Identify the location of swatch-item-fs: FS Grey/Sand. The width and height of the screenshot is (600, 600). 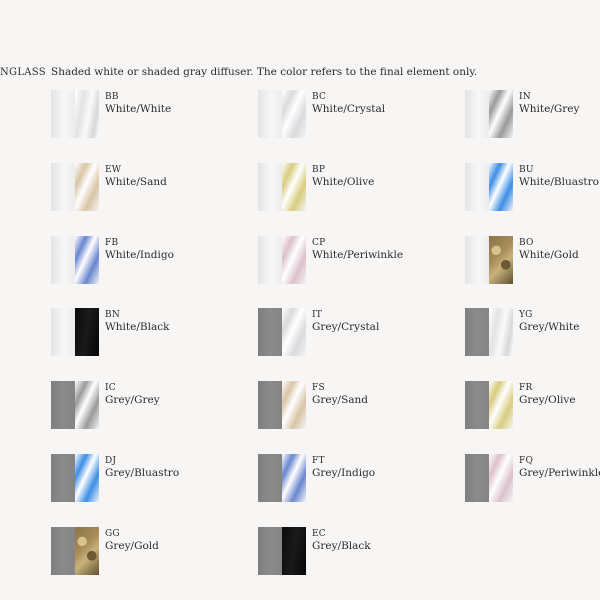
(348, 405).